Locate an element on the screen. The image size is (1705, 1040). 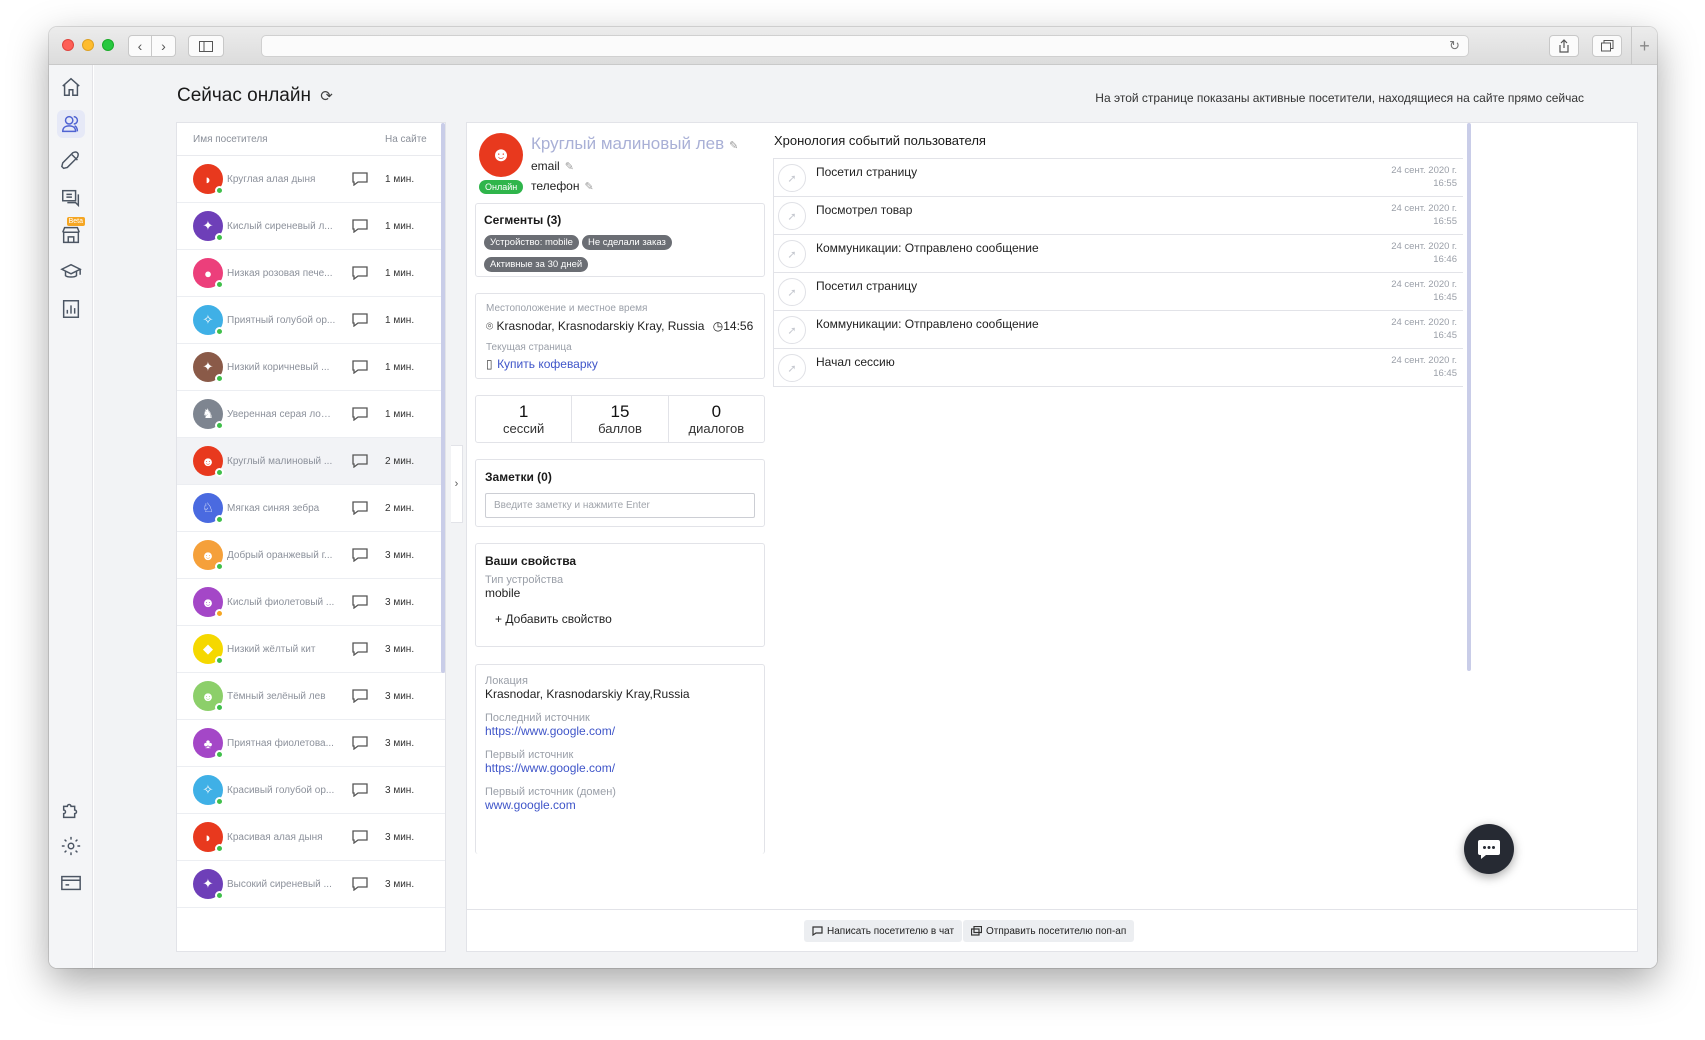
first-source-link: https://www.google.com/ is located at coordinates (620, 768).